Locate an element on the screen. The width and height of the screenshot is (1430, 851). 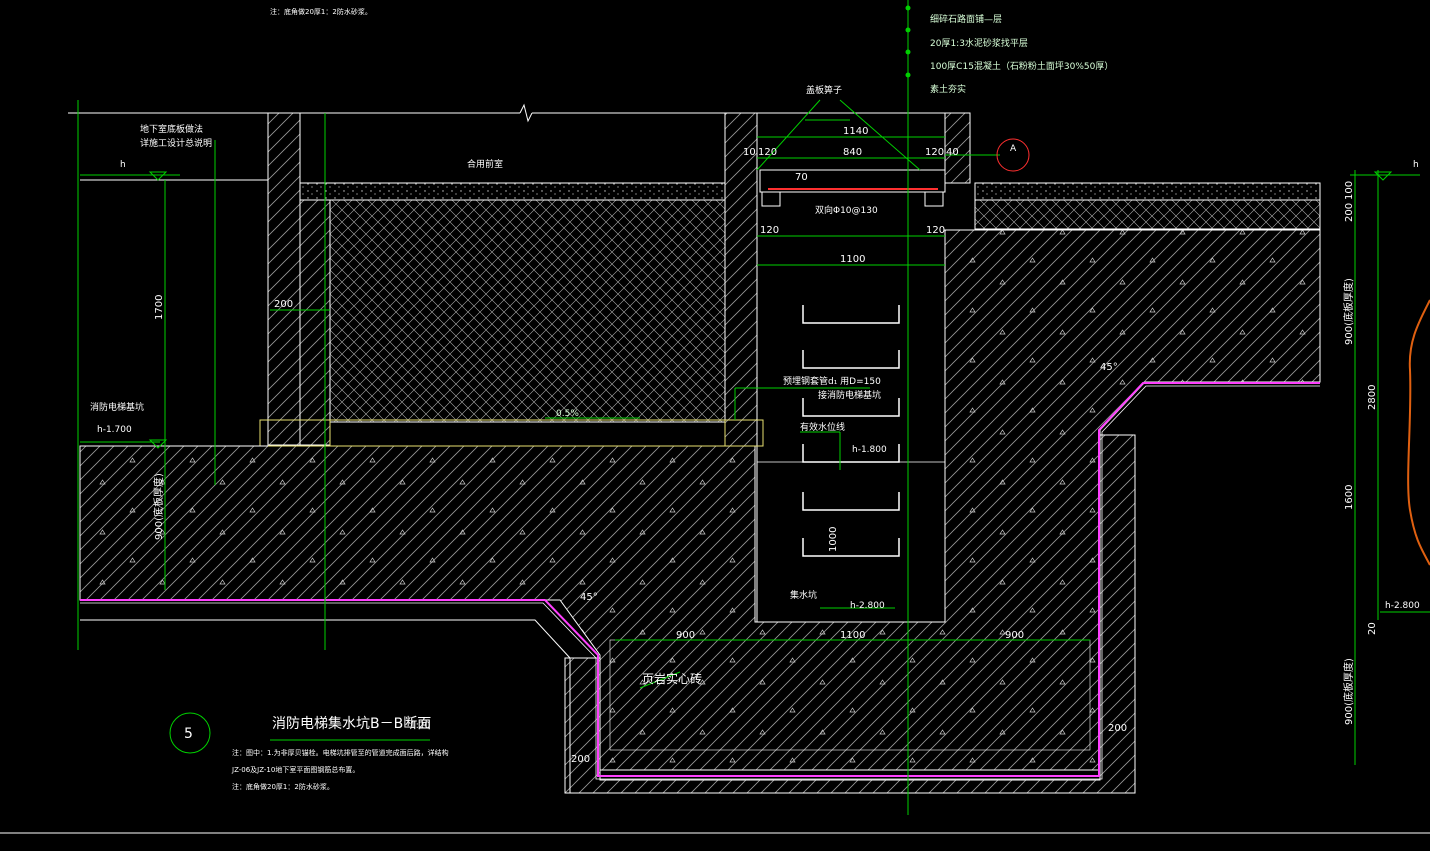
dim-right-200: 200 is located at coordinates (1349, 212).